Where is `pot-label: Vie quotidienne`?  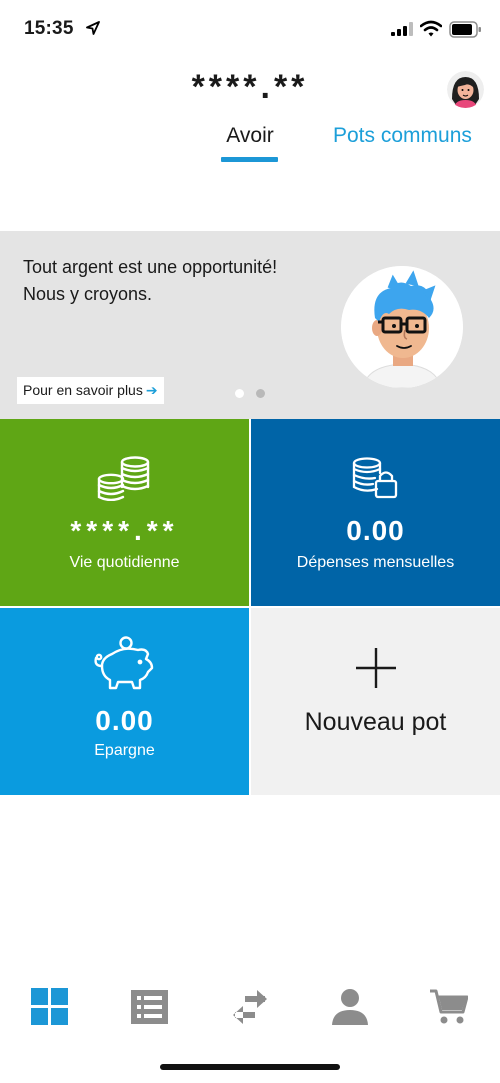 pot-label: Vie quotidienne is located at coordinates (124, 562).